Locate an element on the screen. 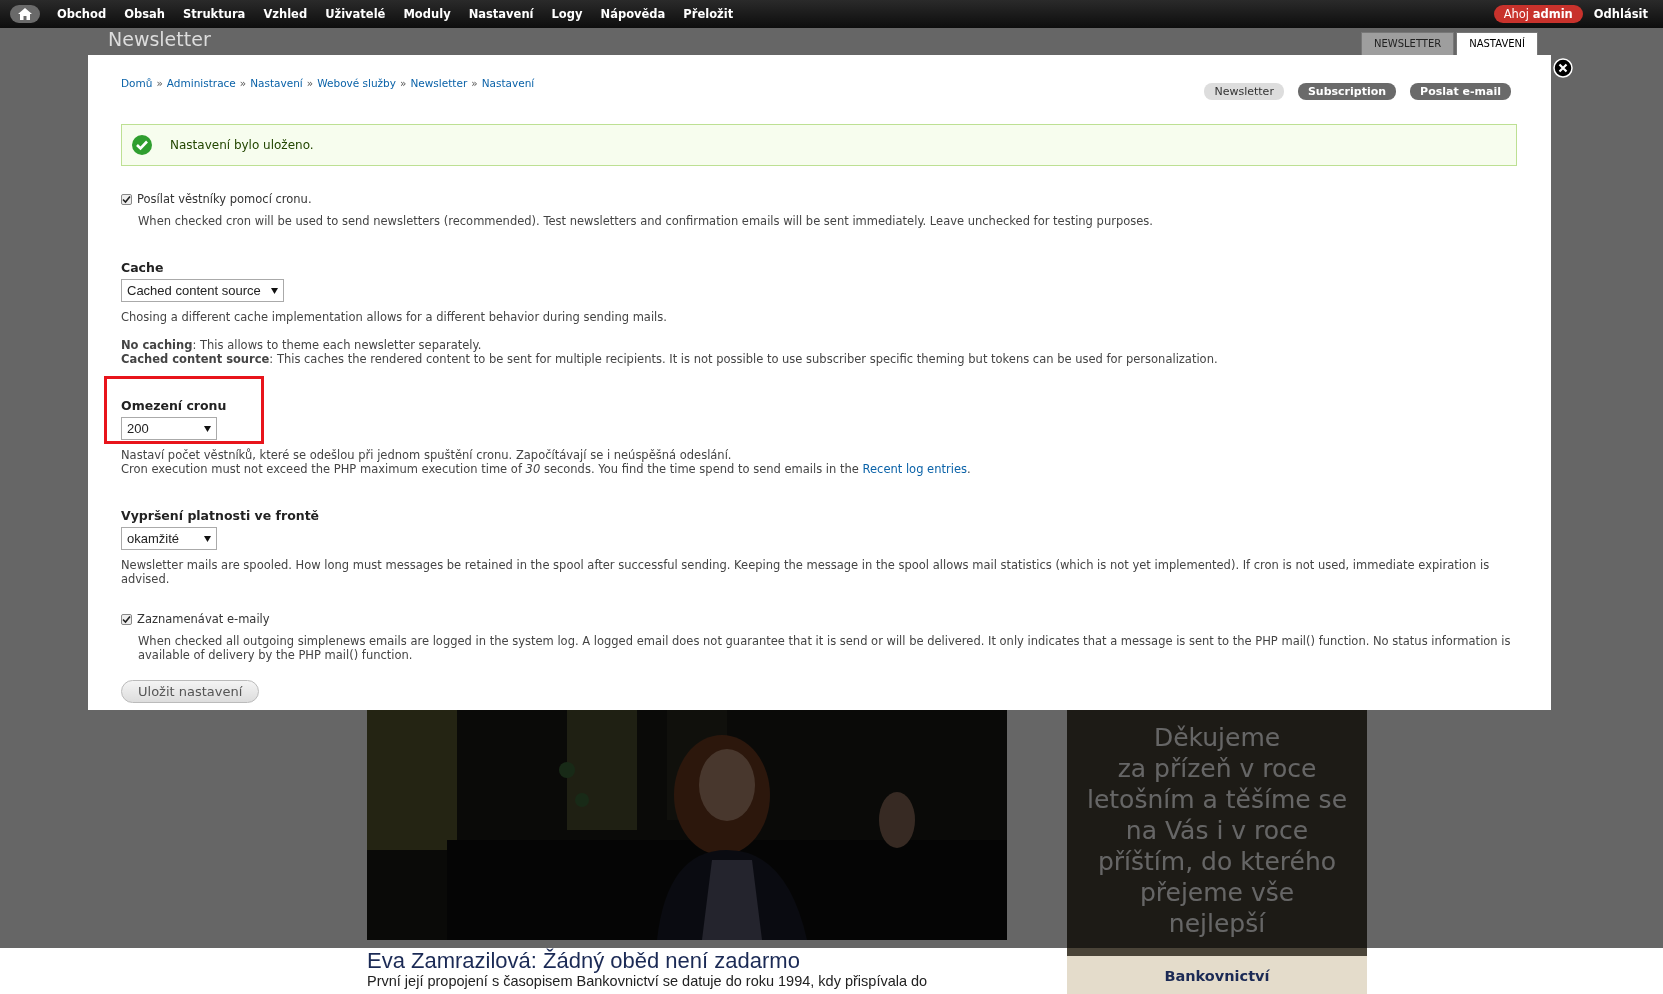 This screenshot has height=994, width=1663. field-description: No caching: This allows to theme each newsletter separately. Cached content source: This caches the rendered content to be sent for multiple recipients. It is not possible to use subscriber specific theming but tokens can be used for personalization. is located at coordinates (670, 352).